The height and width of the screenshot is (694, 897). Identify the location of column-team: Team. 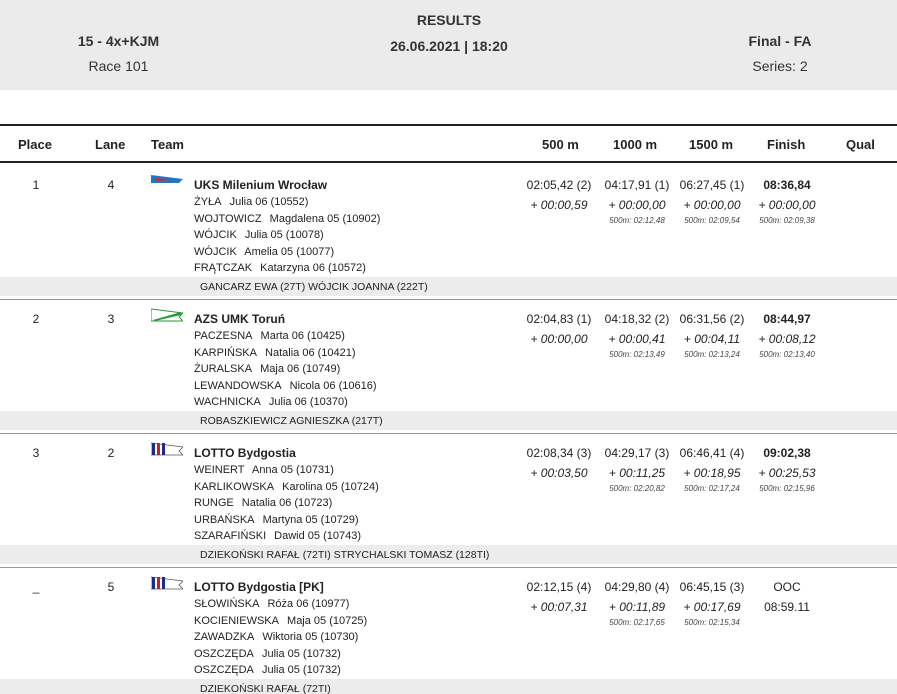
(167, 144).